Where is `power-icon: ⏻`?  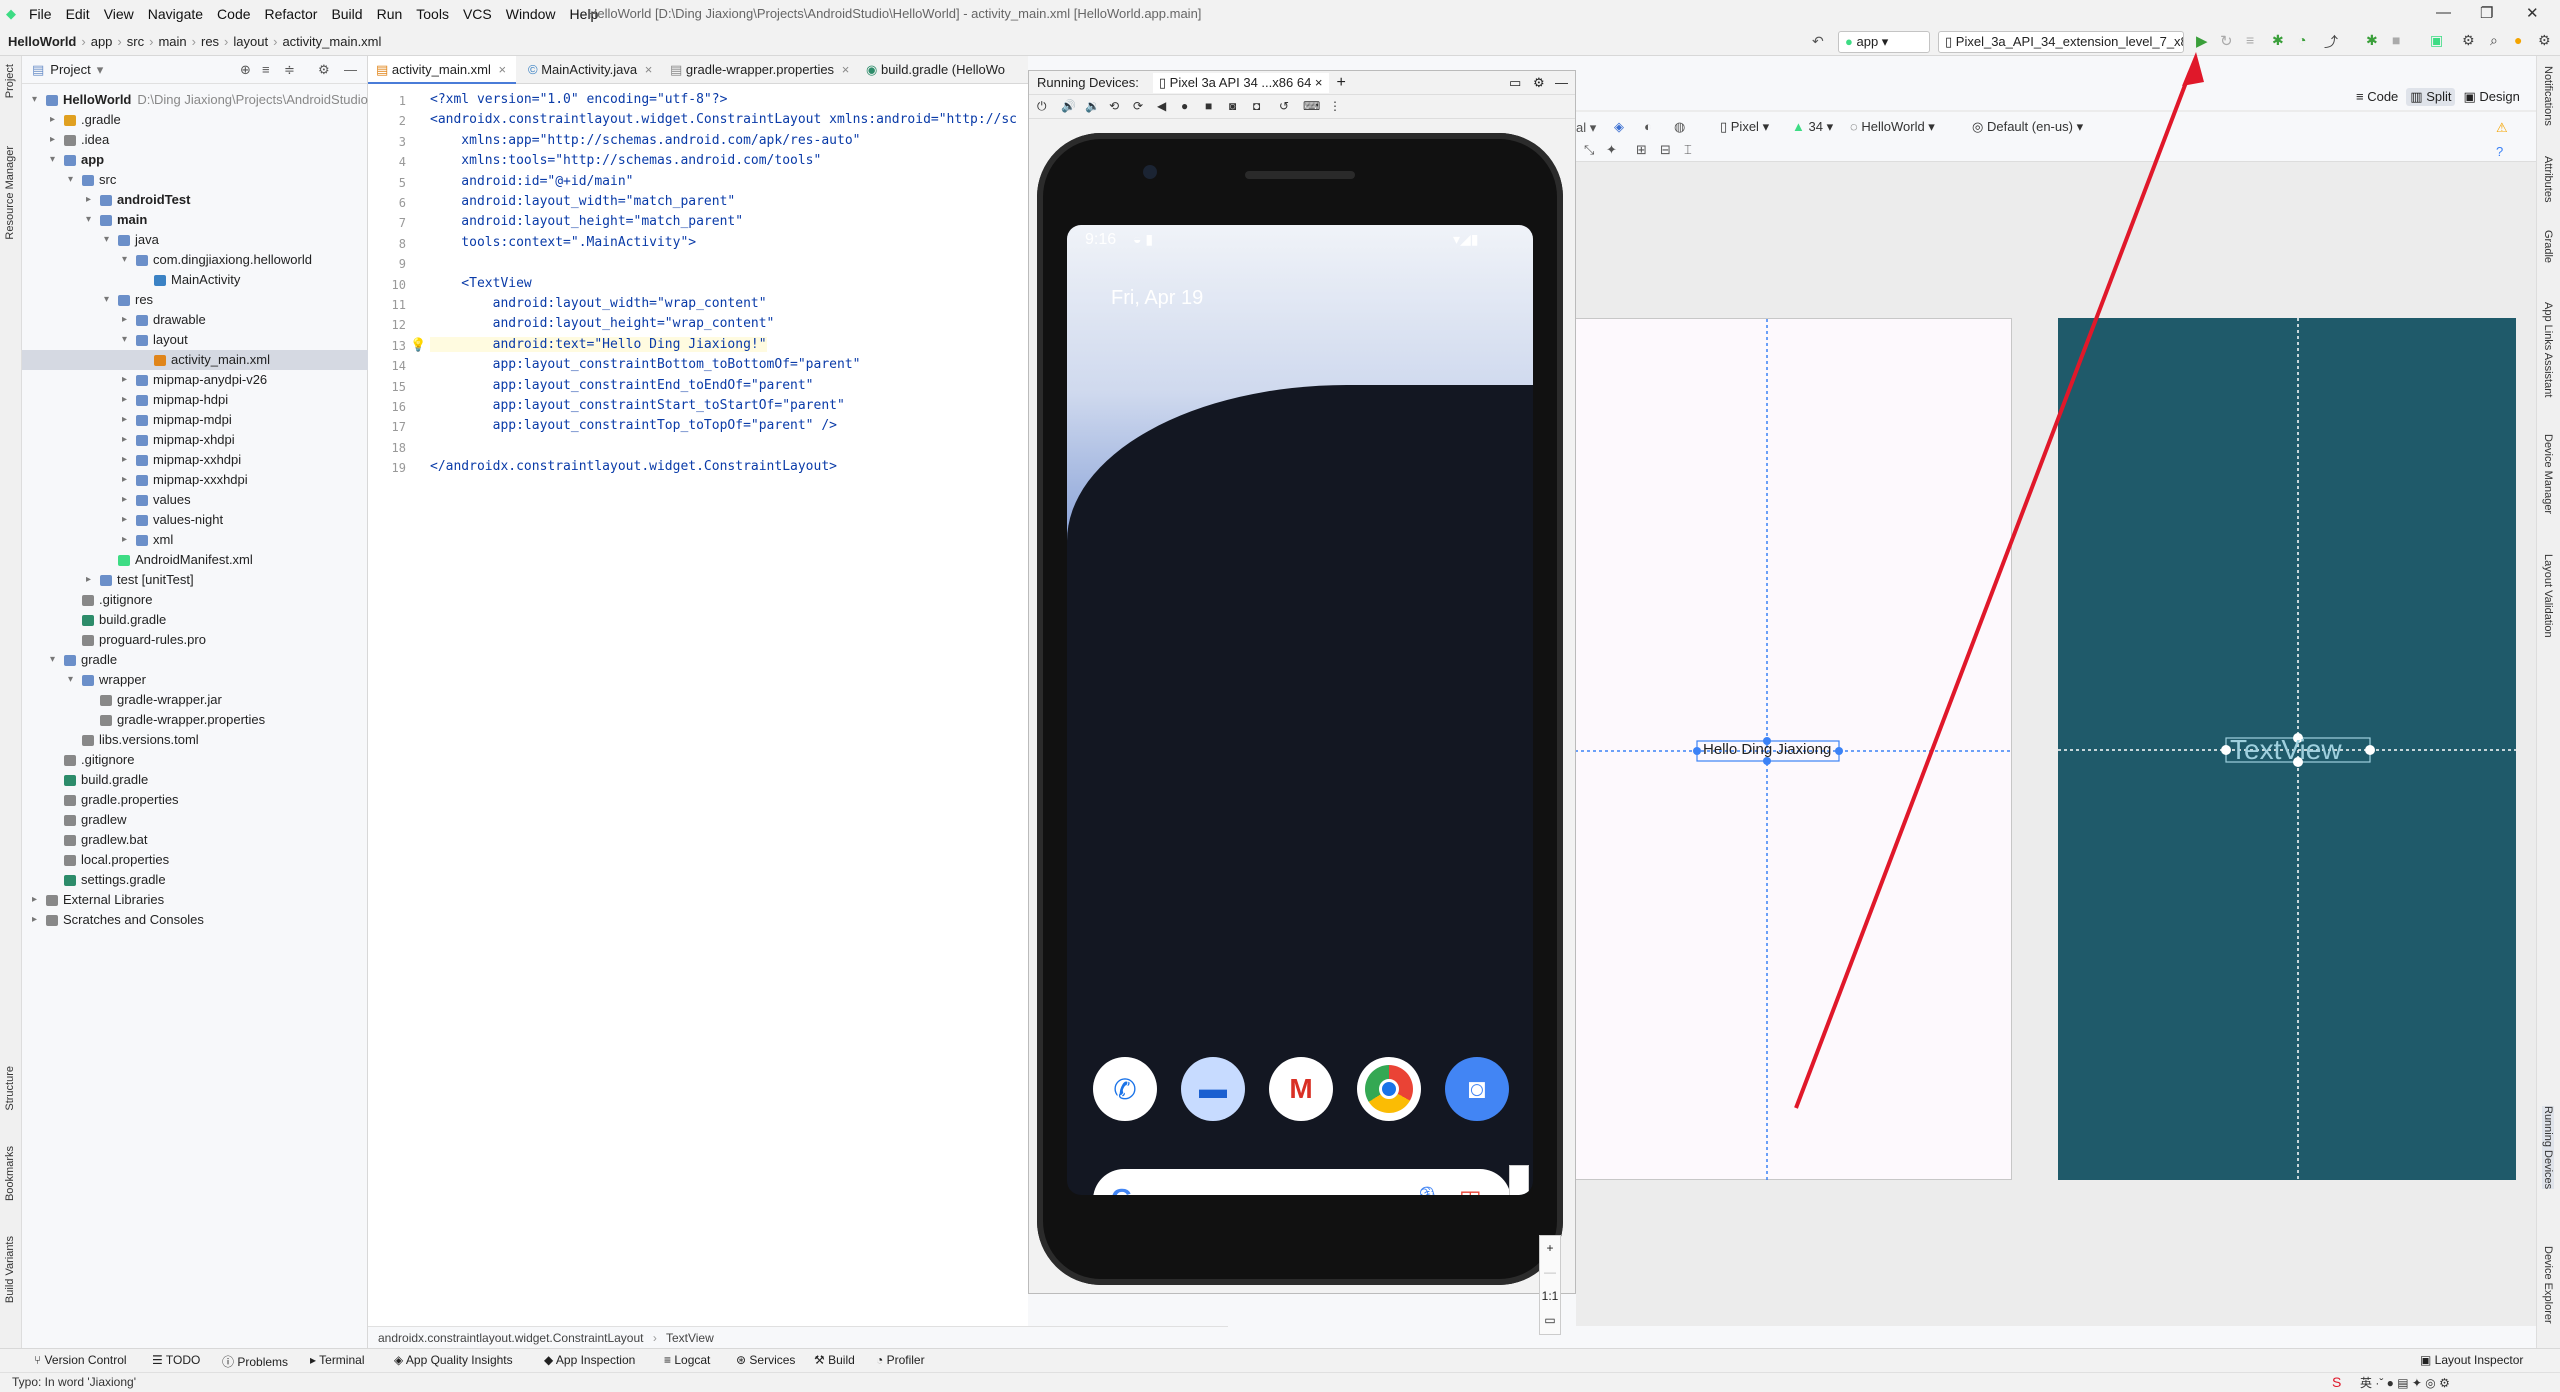
power-icon: ⏻ is located at coordinates (1042, 106).